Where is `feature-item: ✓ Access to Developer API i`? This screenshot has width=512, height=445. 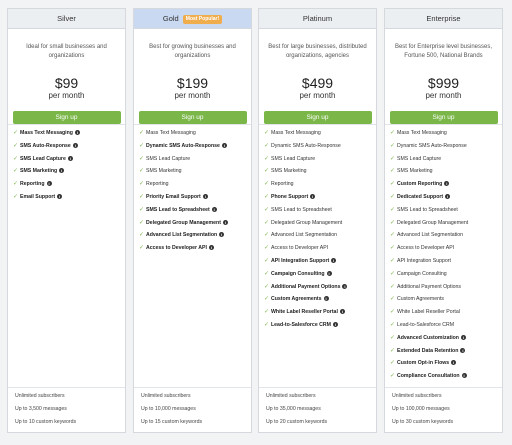
feature-item: ✓ Access to Developer API i is located at coordinates (192, 248).